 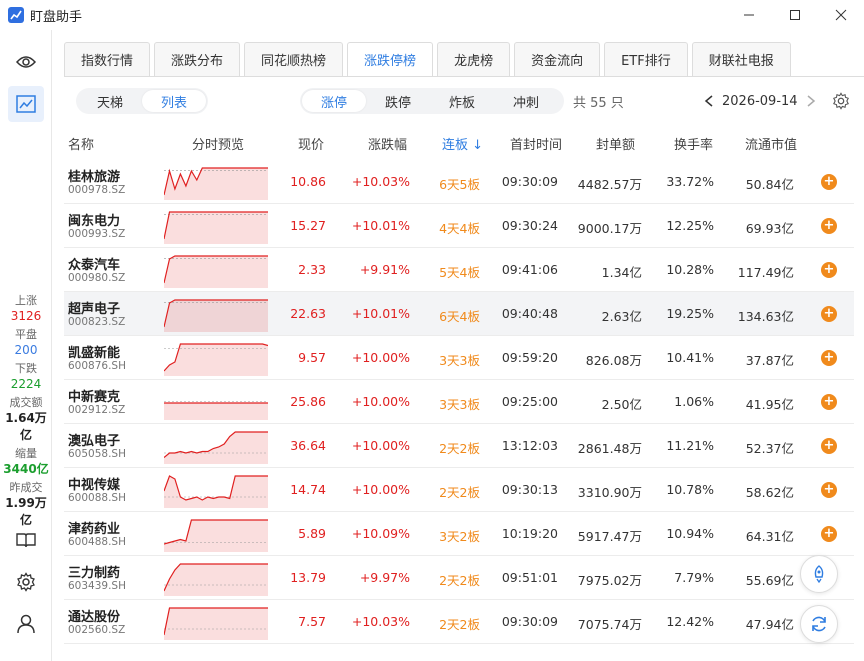 What do you see at coordinates (308, 489) in the screenshot?
I see `stock-price: 14.74` at bounding box center [308, 489].